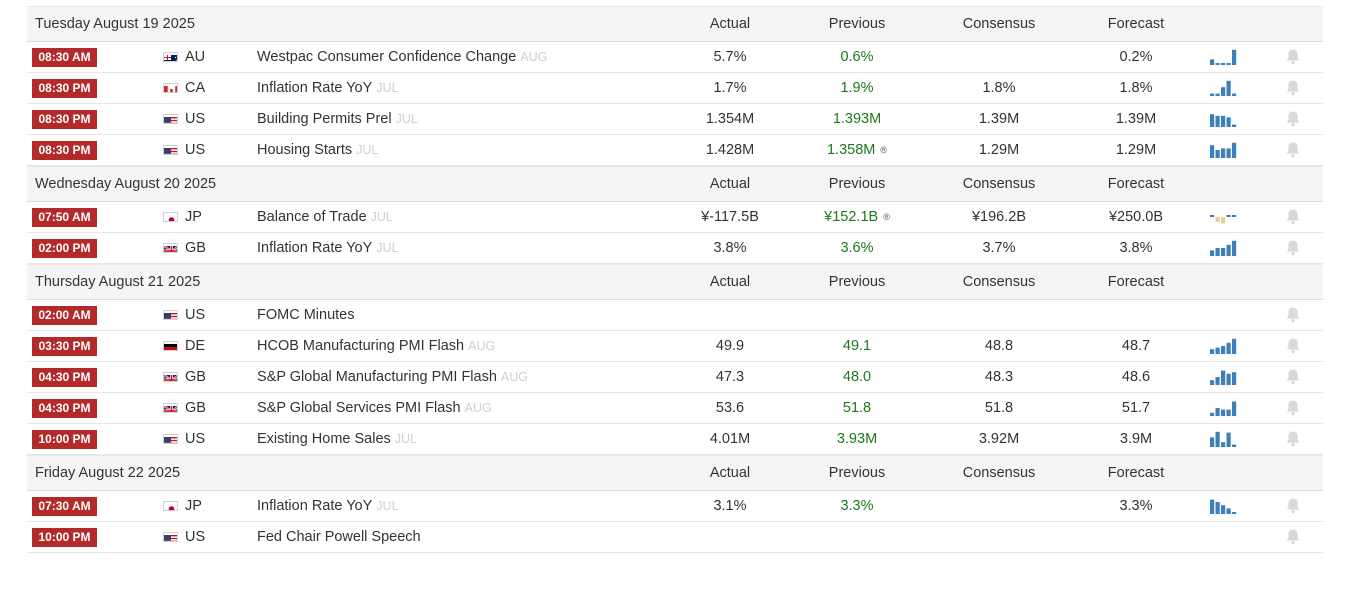  I want to click on previous-cell: 51.8, so click(857, 408).